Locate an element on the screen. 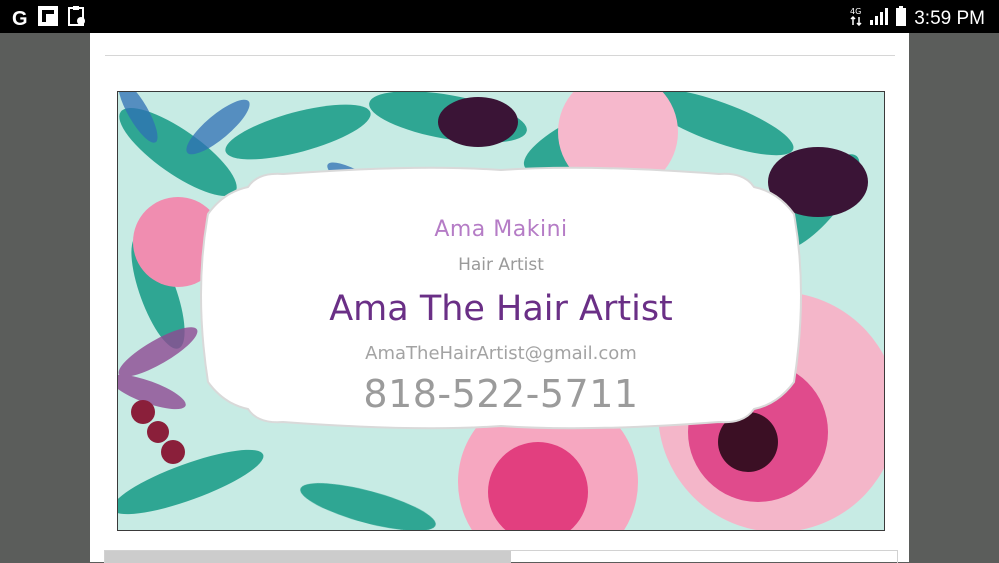  divider is located at coordinates (500, 55).